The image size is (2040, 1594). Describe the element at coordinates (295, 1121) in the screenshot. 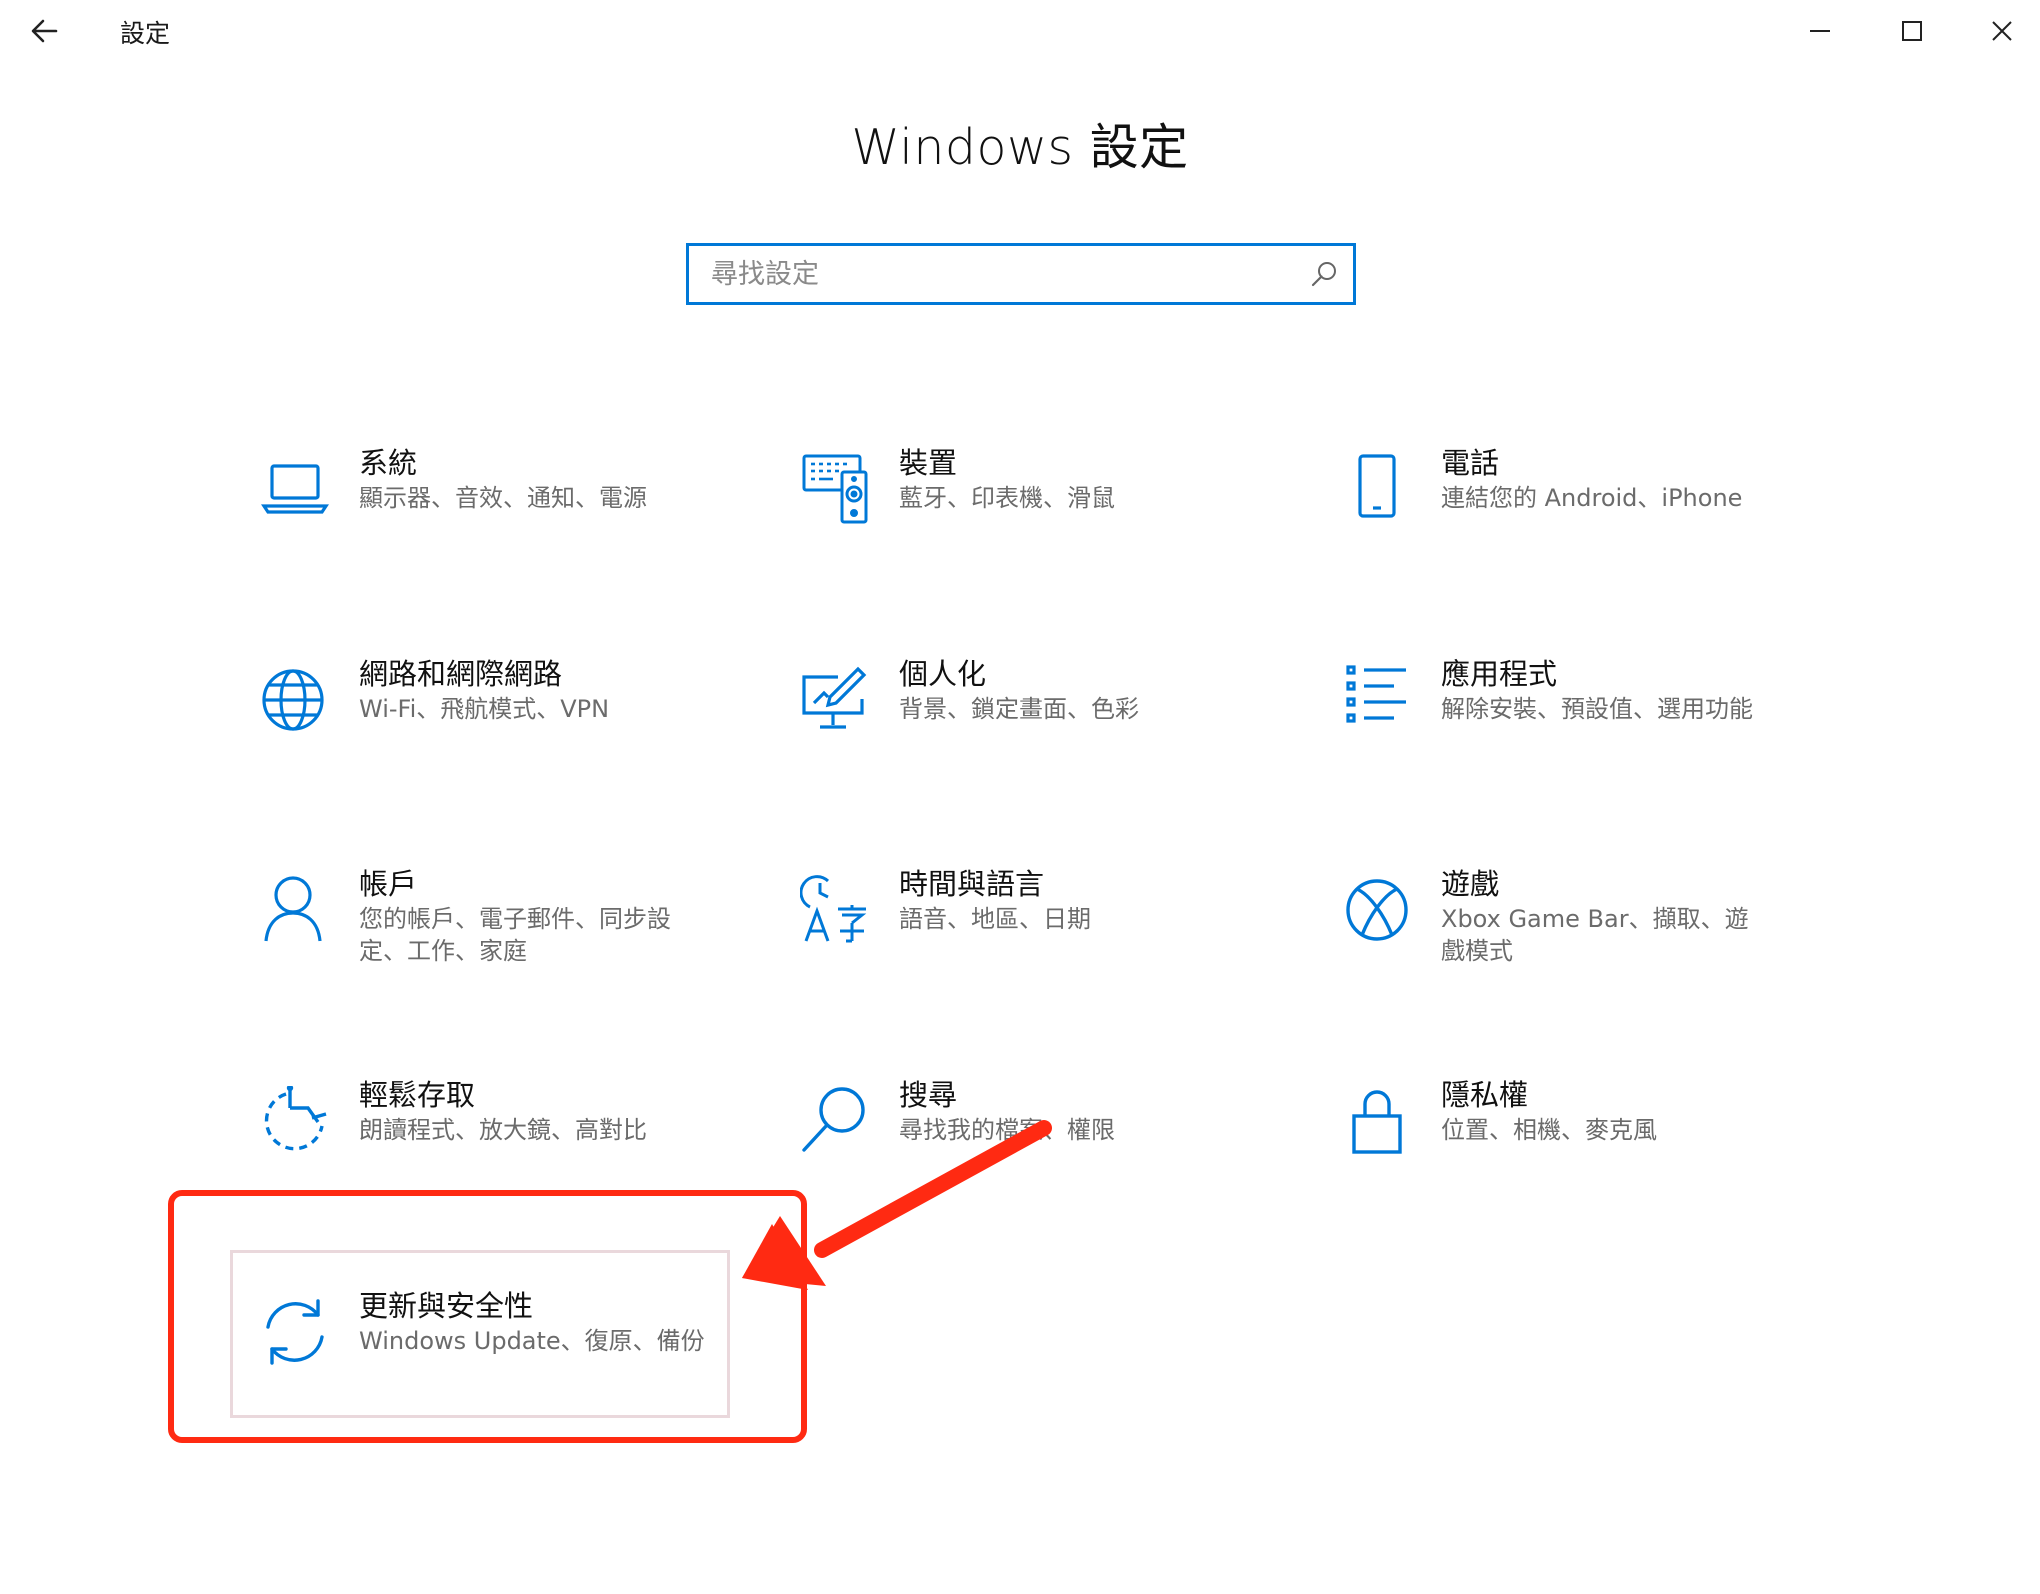

I see `ease-of-access-icon` at that location.